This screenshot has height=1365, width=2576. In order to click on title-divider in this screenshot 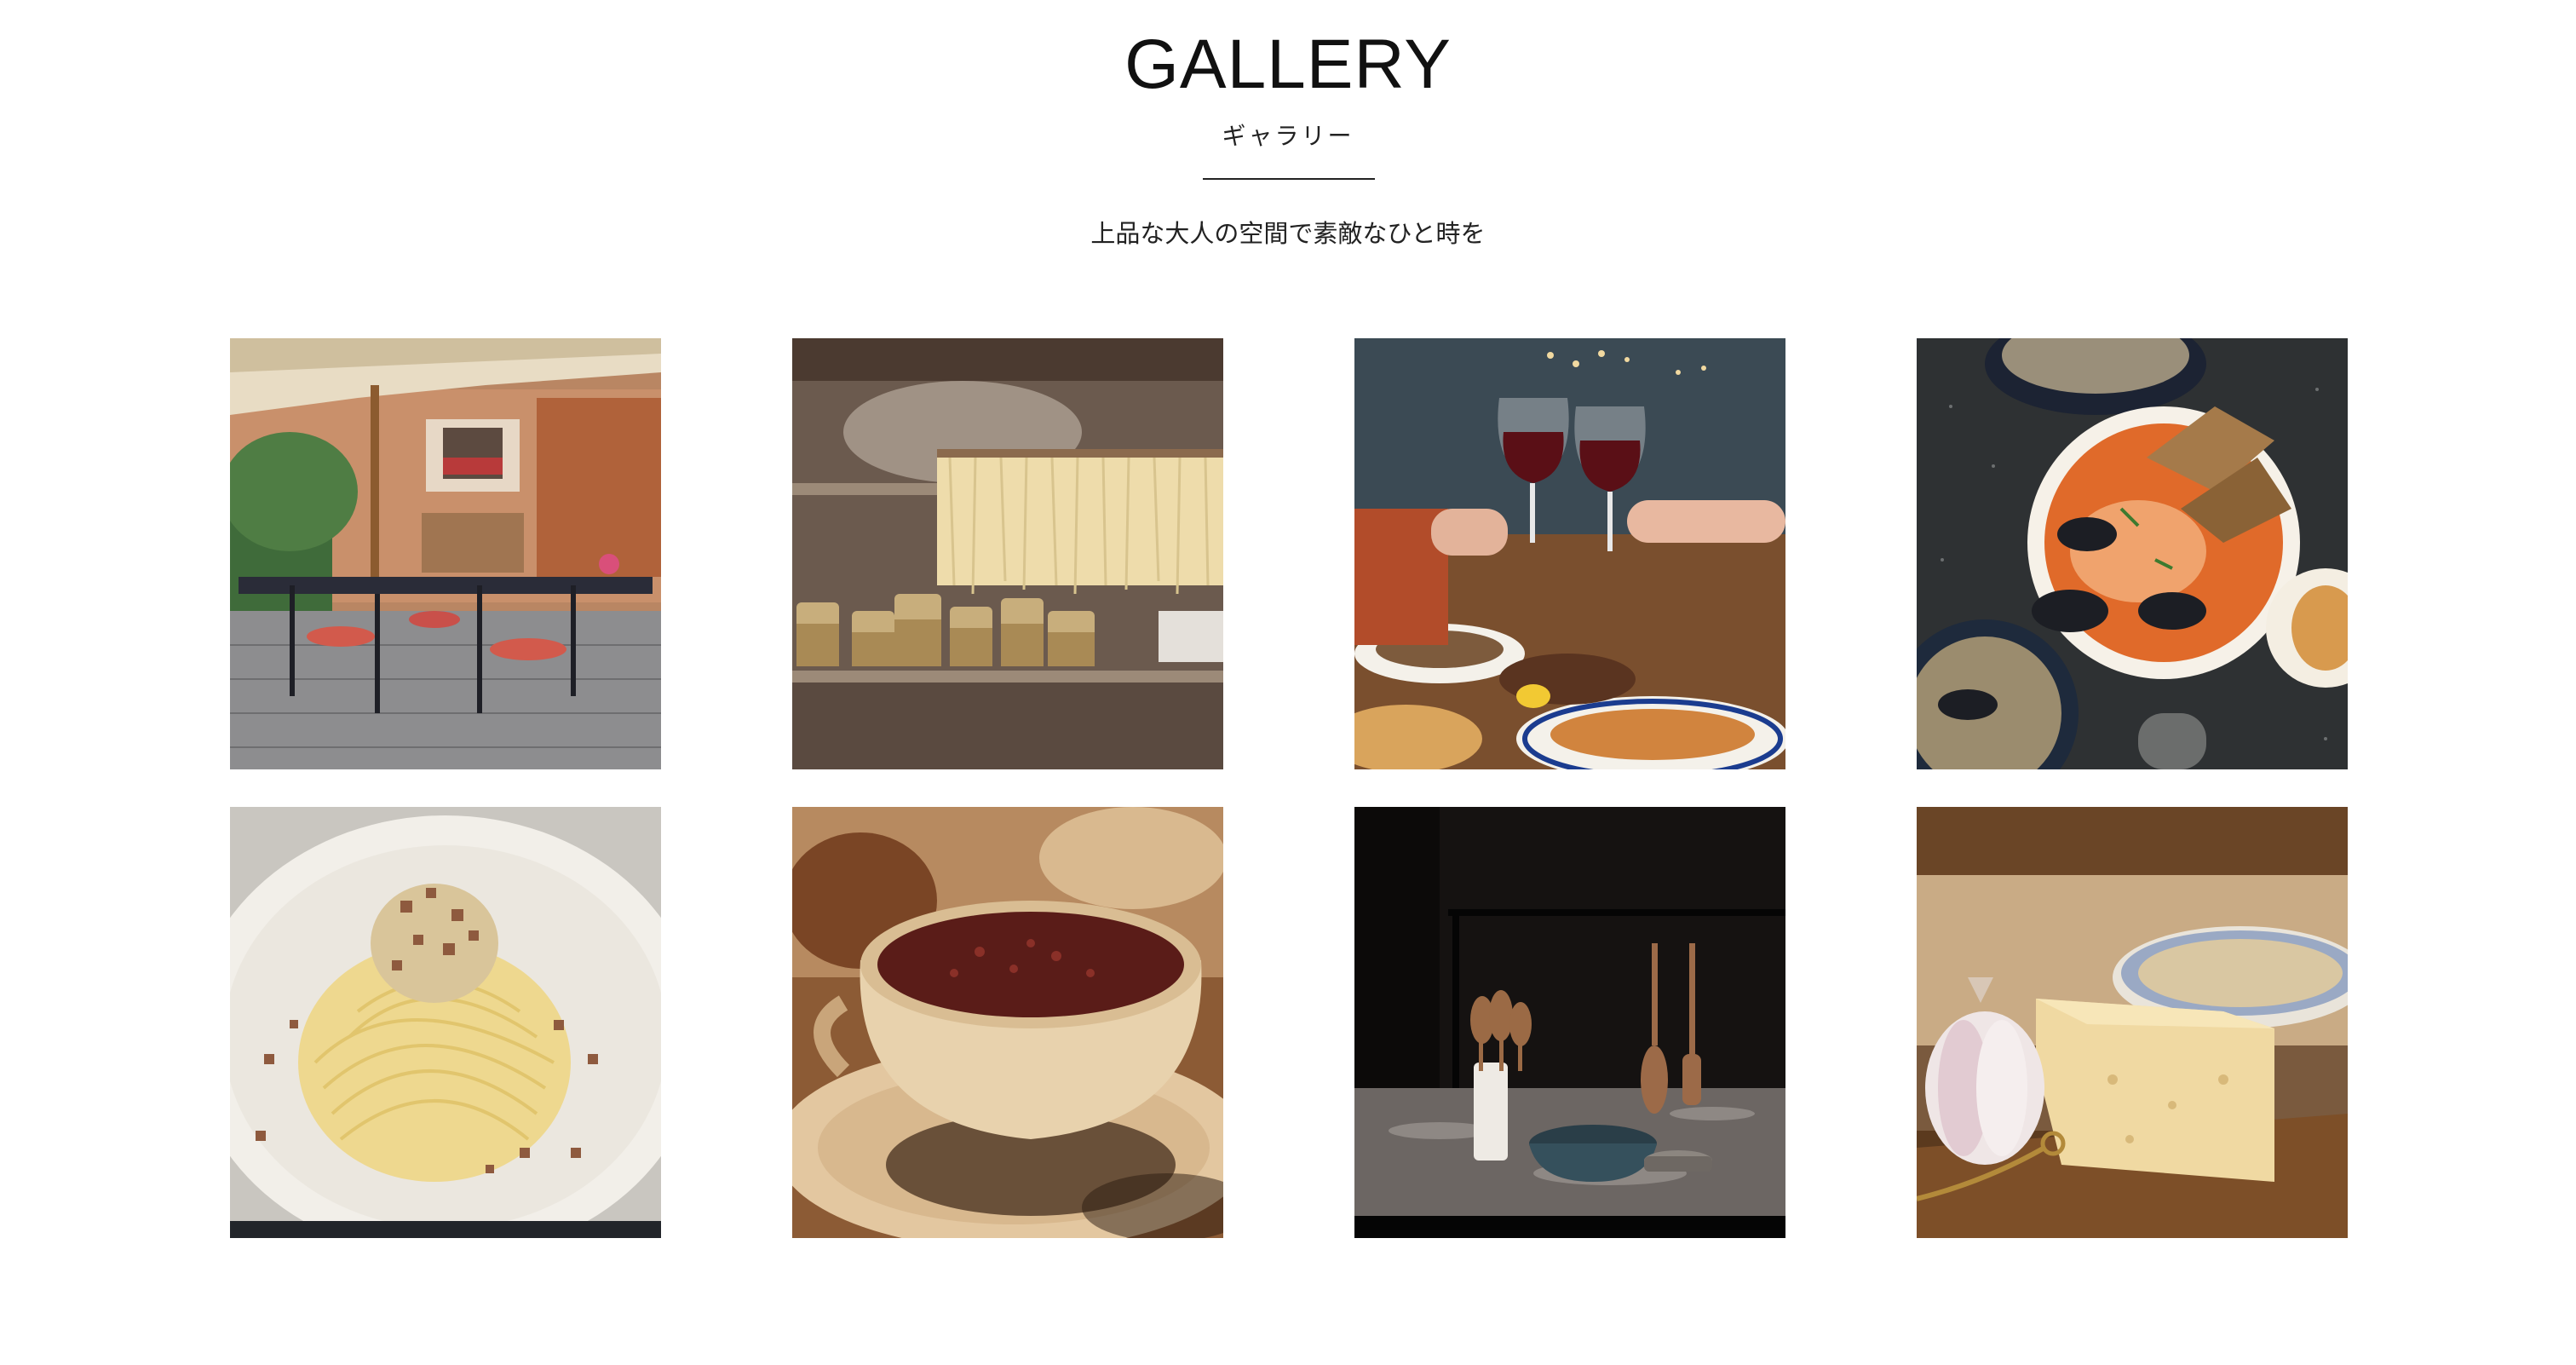, I will do `click(1289, 179)`.